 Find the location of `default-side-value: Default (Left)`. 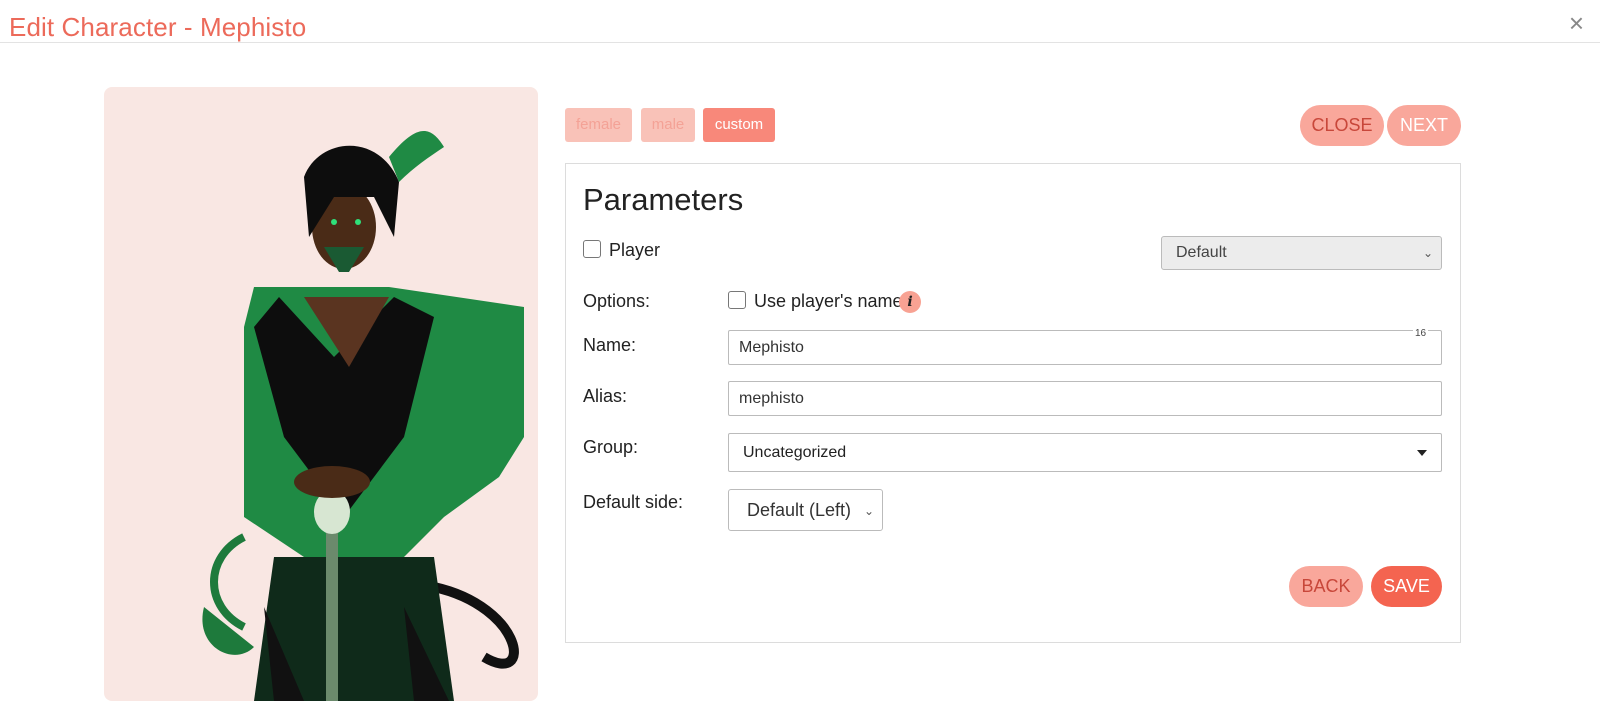

default-side-value: Default (Left) is located at coordinates (799, 510).